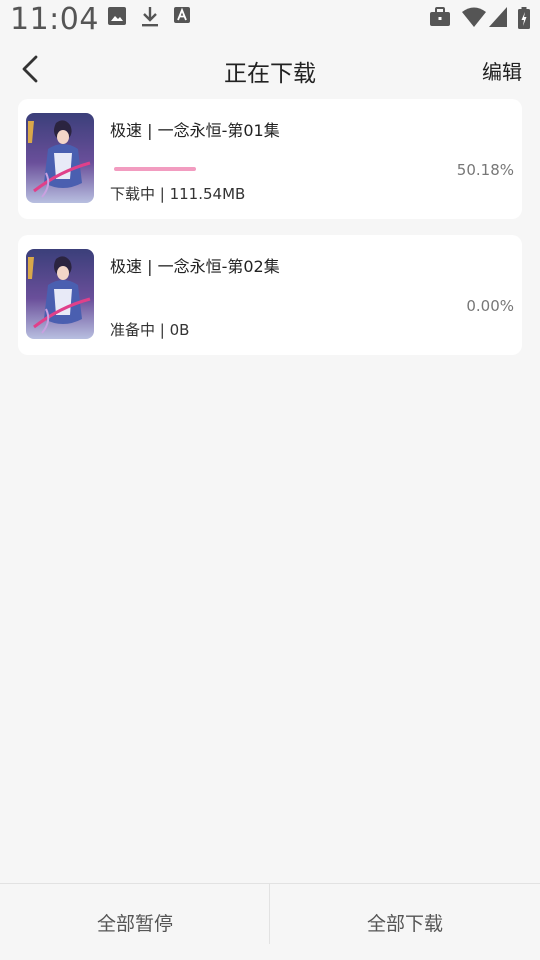 This screenshot has height=960, width=540. I want to click on header: 正在下载 编辑, so click(270, 69).